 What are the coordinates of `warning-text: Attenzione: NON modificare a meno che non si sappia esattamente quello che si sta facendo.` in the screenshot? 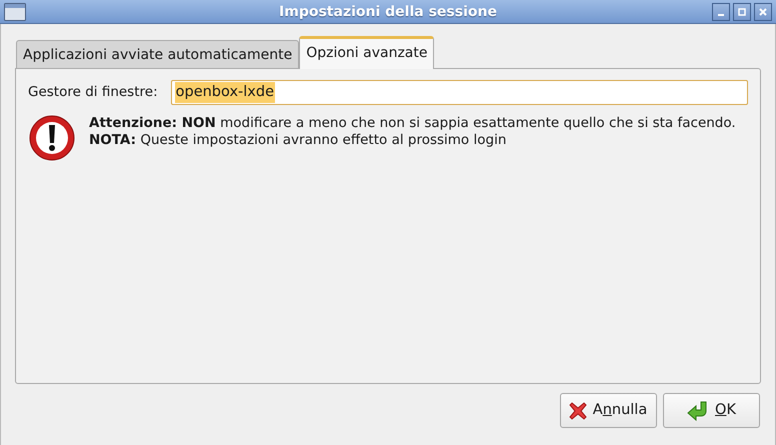 It's located at (412, 123).